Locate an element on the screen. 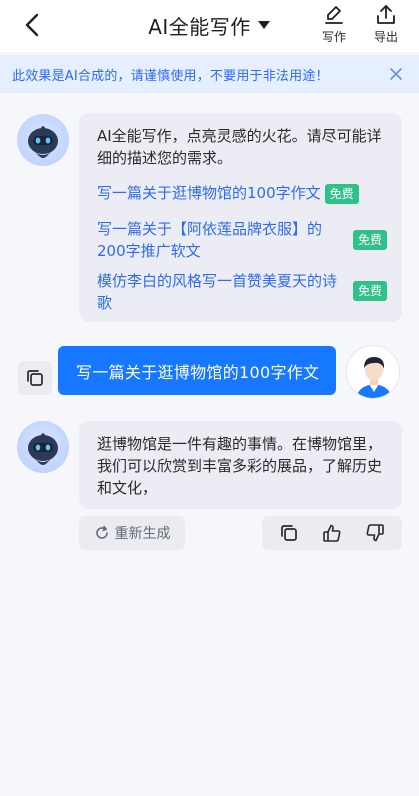  like-button is located at coordinates (332, 533).